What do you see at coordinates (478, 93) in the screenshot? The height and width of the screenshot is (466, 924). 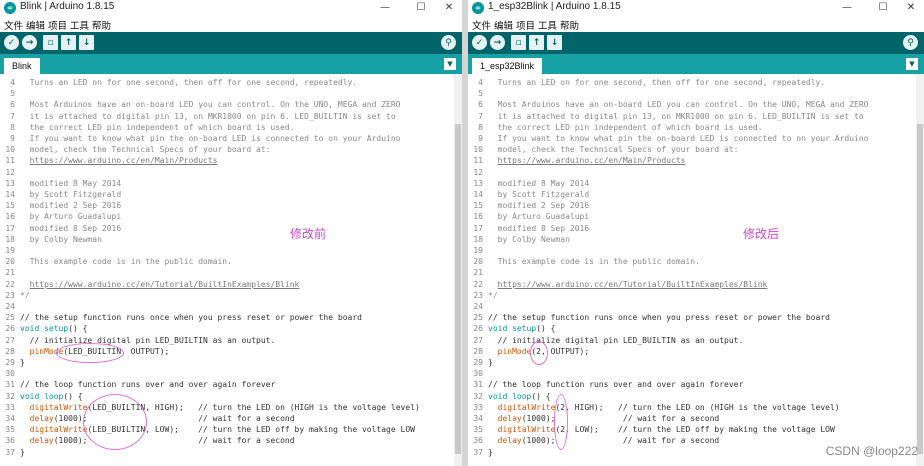 I see `code-line: 5` at bounding box center [478, 93].